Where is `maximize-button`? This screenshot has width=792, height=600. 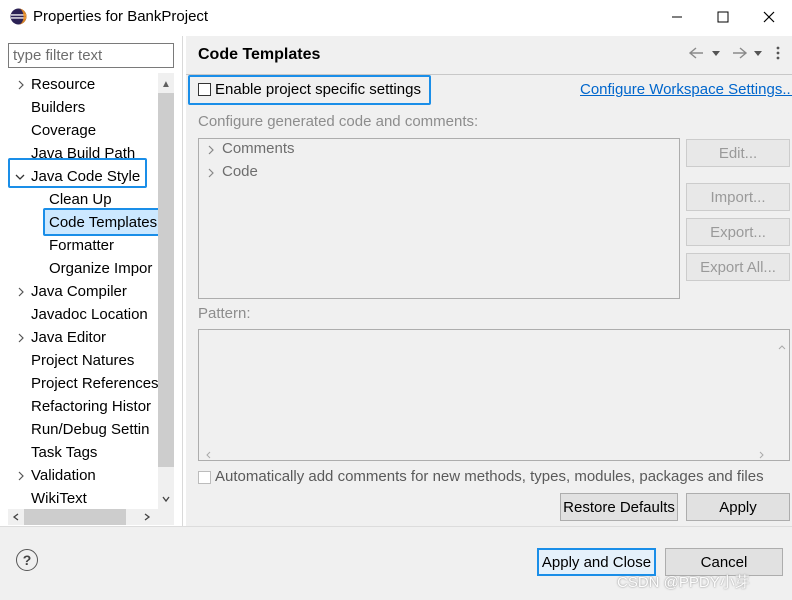 maximize-button is located at coordinates (723, 17).